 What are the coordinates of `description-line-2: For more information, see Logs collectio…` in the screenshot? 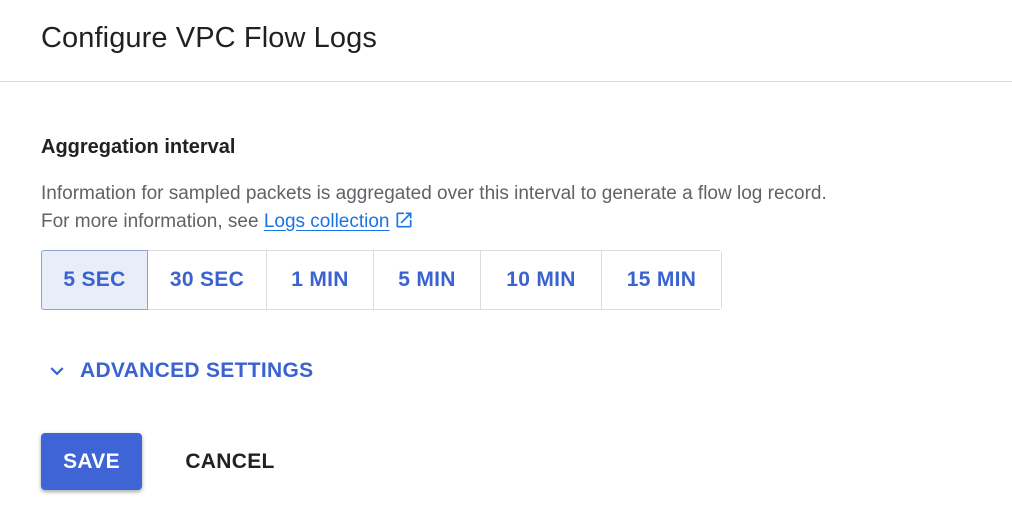 It's located at (521, 222).